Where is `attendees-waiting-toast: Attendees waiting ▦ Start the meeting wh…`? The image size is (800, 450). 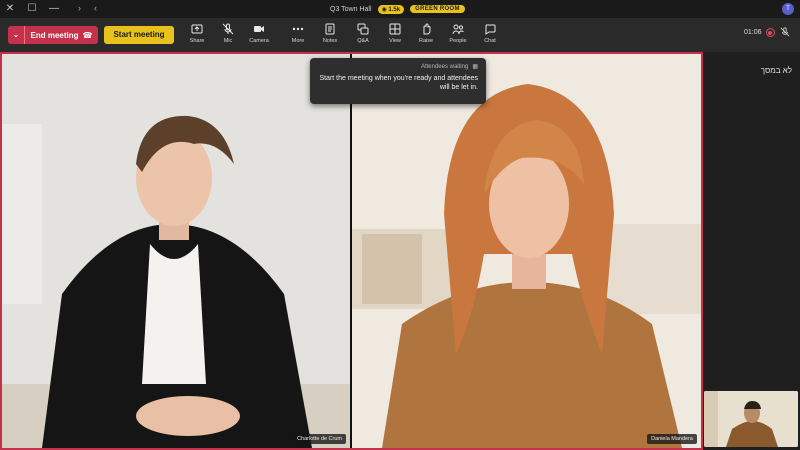 attendees-waiting-toast: Attendees waiting ▦ Start the meeting wh… is located at coordinates (398, 81).